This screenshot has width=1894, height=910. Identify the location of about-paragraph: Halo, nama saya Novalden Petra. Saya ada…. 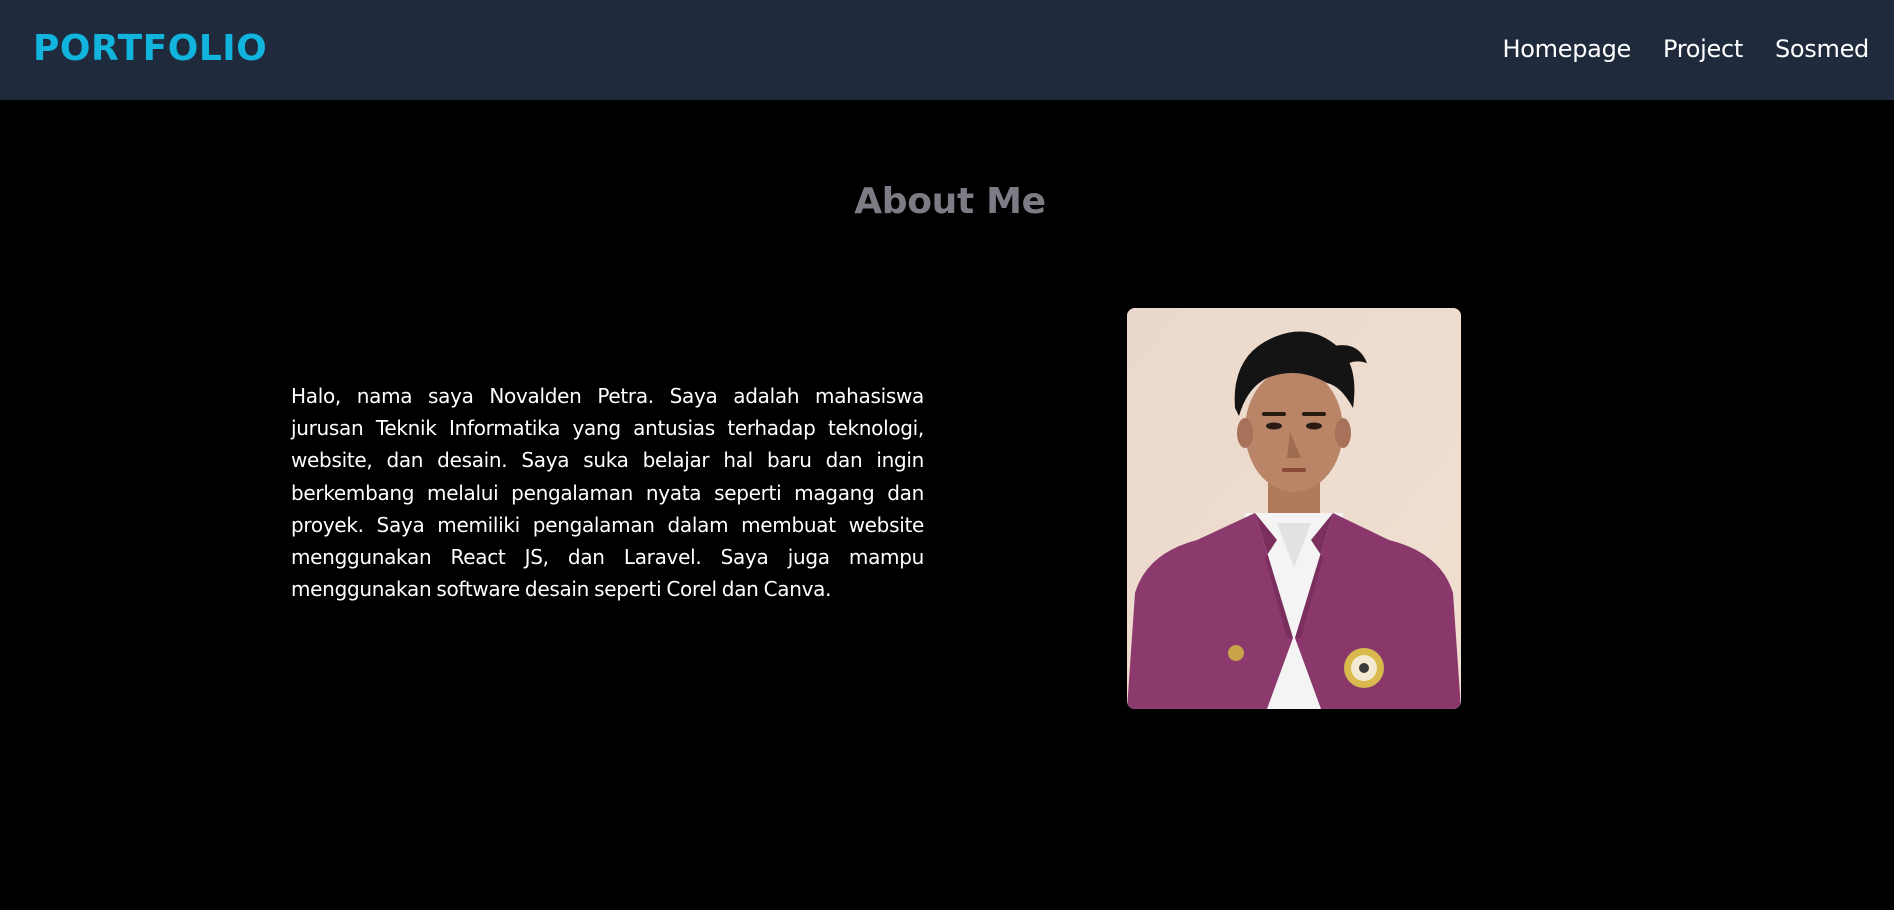
(607, 493).